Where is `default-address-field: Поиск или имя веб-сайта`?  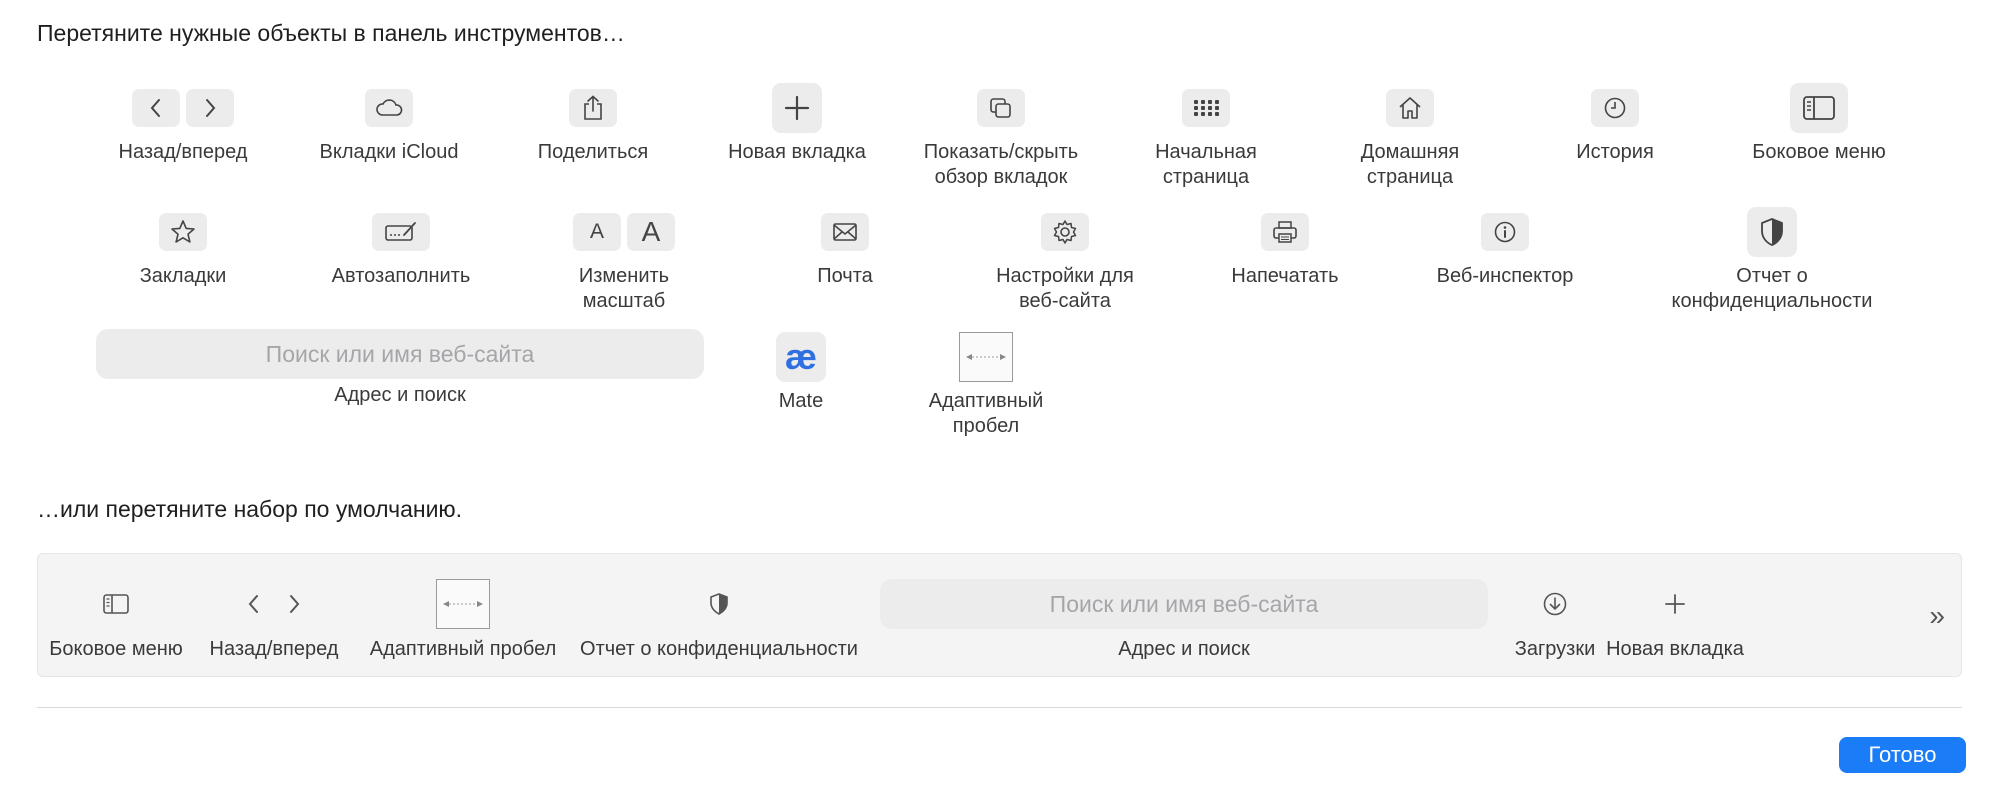 default-address-field: Поиск или имя веб-сайта is located at coordinates (1184, 604).